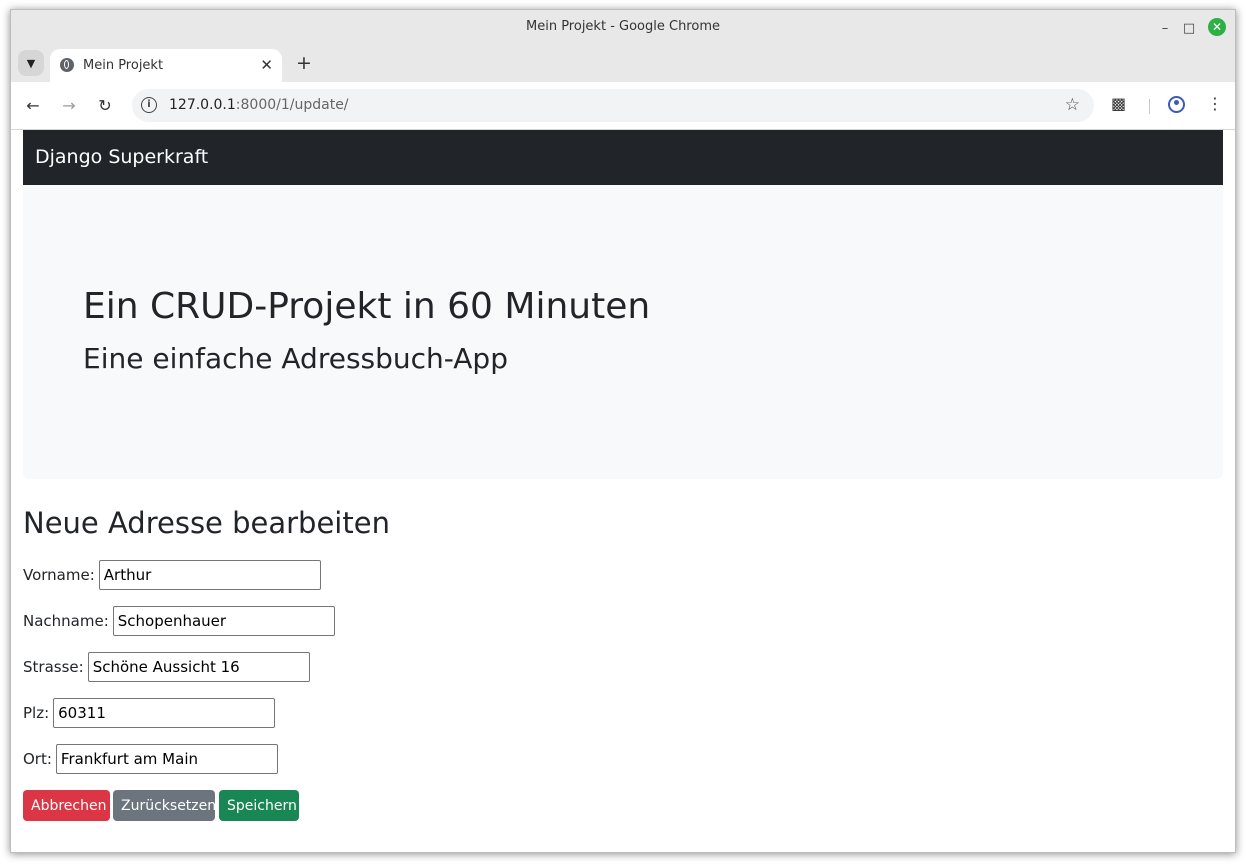 Image resolution: width=1250 pixels, height=866 pixels. Describe the element at coordinates (1189, 28) in the screenshot. I see `maximize-icon: □` at that location.